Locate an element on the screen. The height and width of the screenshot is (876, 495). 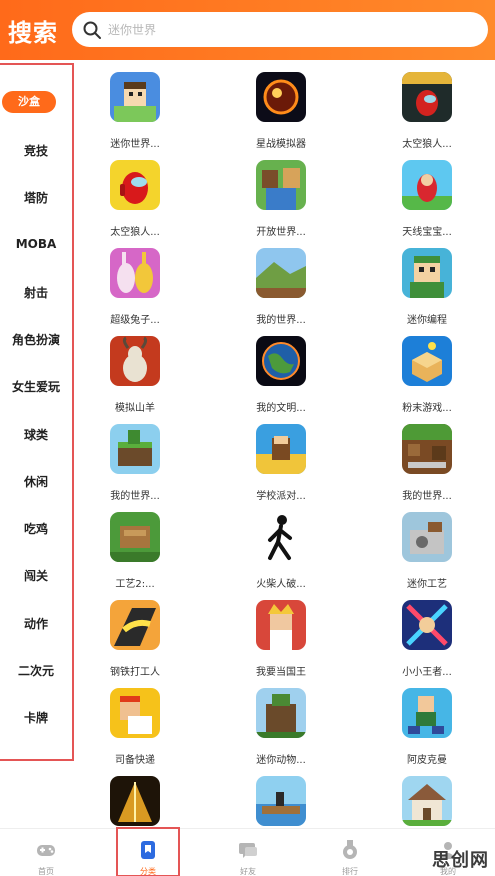
game-name: 迷你工艺 is located at coordinates (427, 584).